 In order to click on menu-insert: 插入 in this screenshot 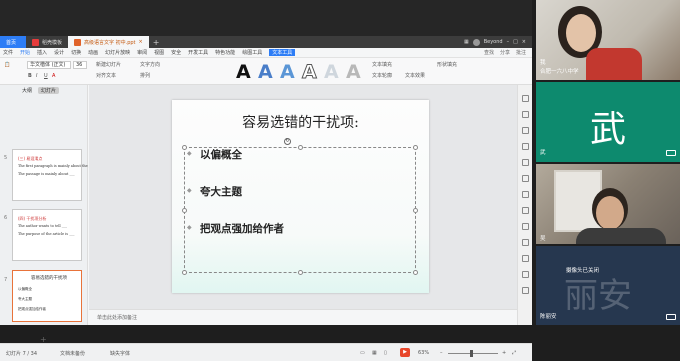, I will do `click(42, 52)`.